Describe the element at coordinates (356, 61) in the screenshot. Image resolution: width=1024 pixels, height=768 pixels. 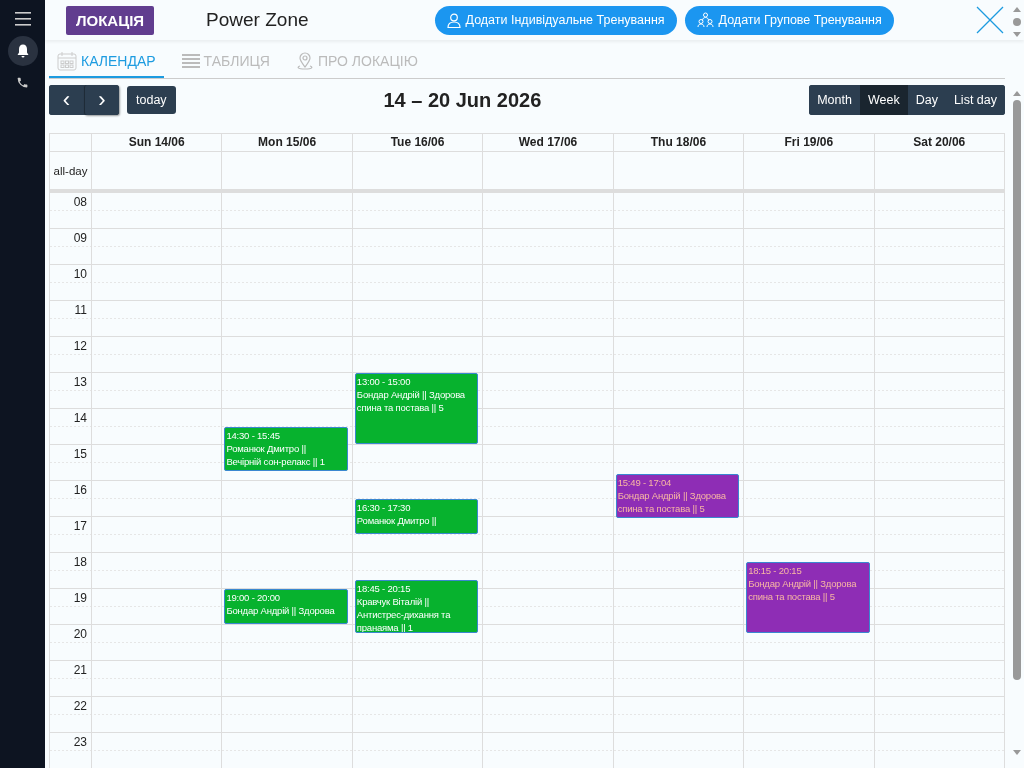
I see `tab: ПРО ЛОКАЦІЮ` at that location.